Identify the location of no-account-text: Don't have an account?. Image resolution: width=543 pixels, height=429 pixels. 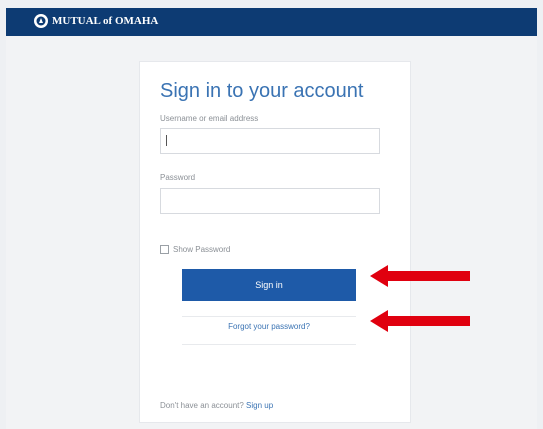
(202, 405).